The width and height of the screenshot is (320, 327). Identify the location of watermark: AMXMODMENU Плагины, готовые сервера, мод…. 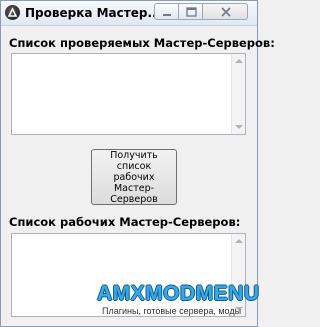
(178, 302).